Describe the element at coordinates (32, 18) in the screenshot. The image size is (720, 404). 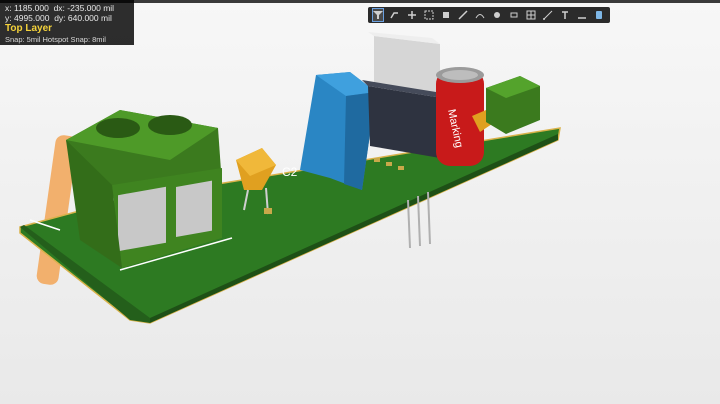
I see `y-value: 4995.000` at that location.